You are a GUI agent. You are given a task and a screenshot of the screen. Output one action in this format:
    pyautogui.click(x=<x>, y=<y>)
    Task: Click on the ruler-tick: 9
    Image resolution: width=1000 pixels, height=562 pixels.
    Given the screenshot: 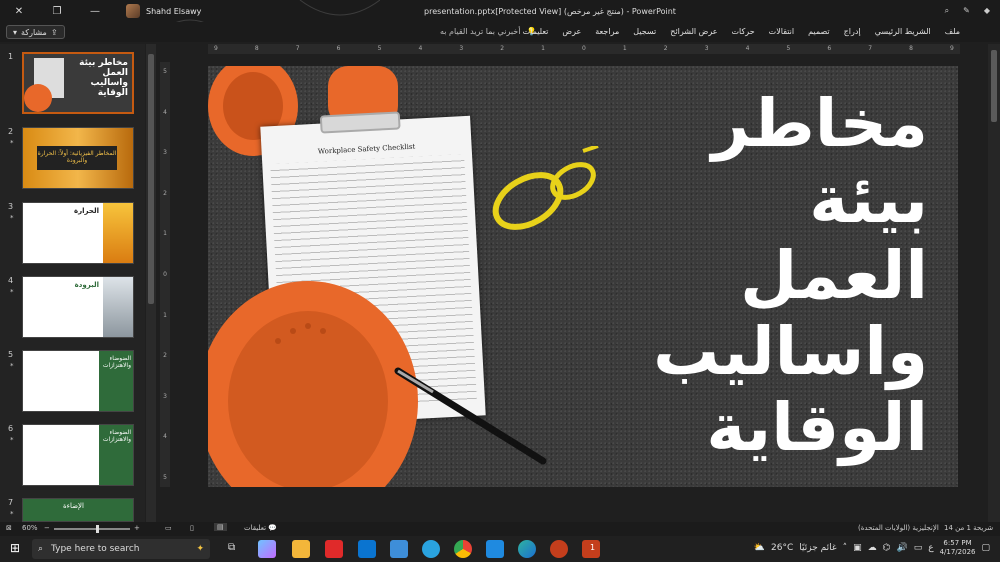 What is the action you would take?
    pyautogui.click(x=952, y=48)
    